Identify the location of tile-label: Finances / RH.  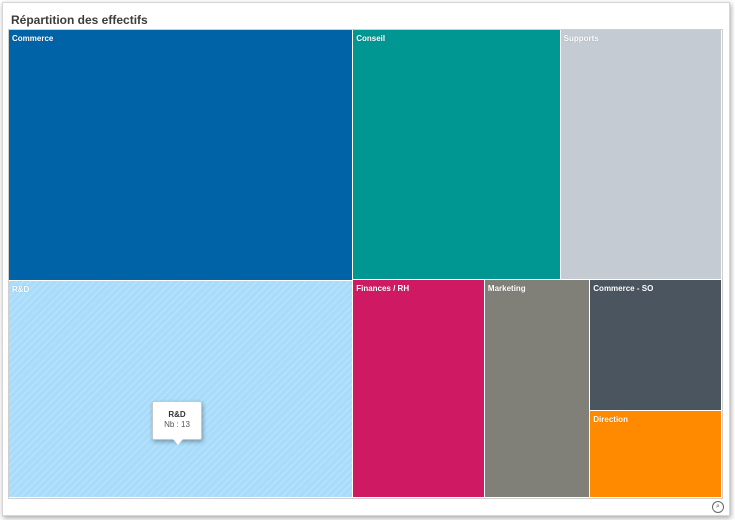
(383, 288).